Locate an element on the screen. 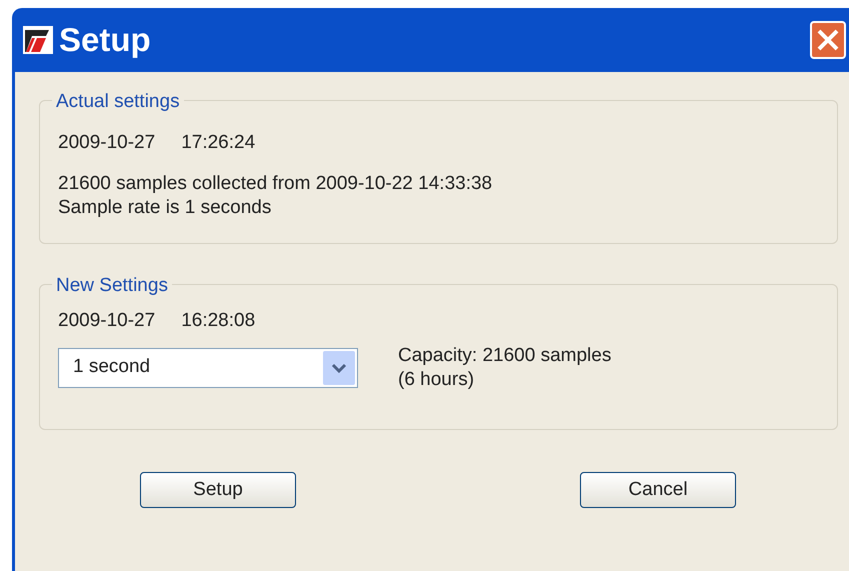  sample-rate-text: Sample rate is 1 seconds is located at coordinates (165, 208).